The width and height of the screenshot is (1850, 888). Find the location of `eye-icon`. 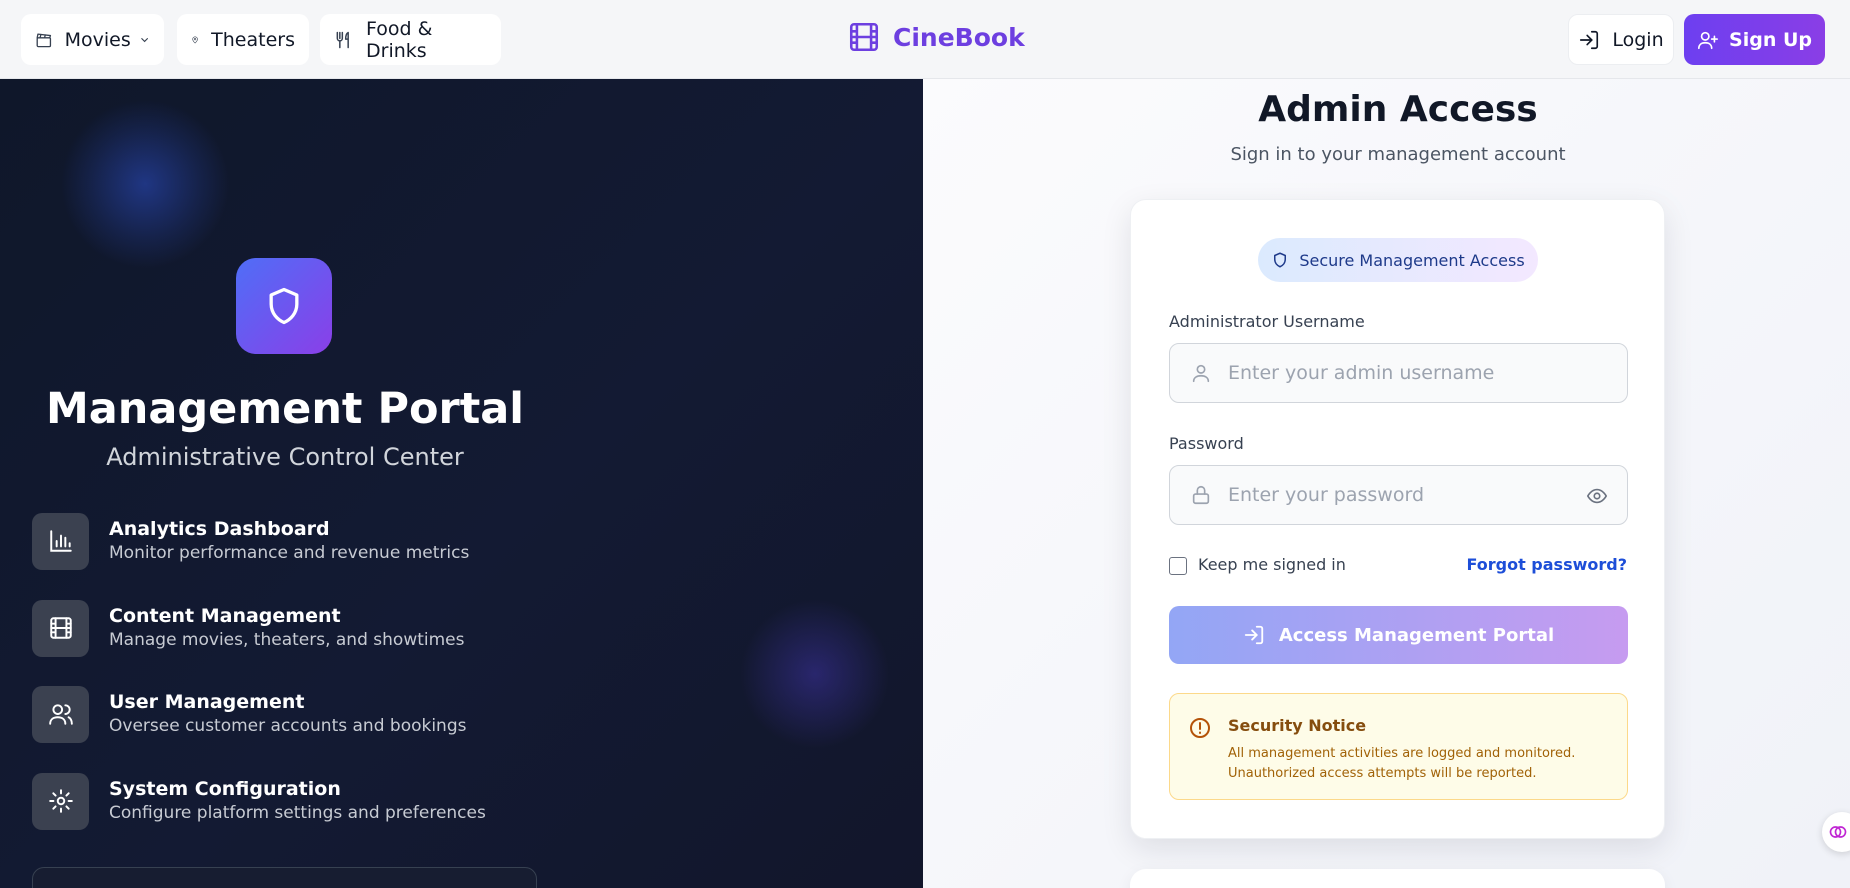

eye-icon is located at coordinates (1597, 496).